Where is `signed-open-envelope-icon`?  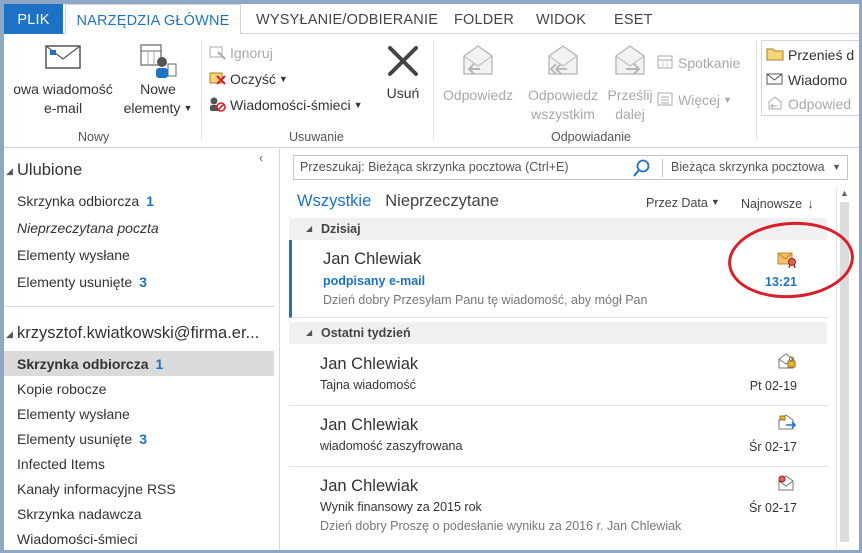
signed-open-envelope-icon is located at coordinates (786, 483).